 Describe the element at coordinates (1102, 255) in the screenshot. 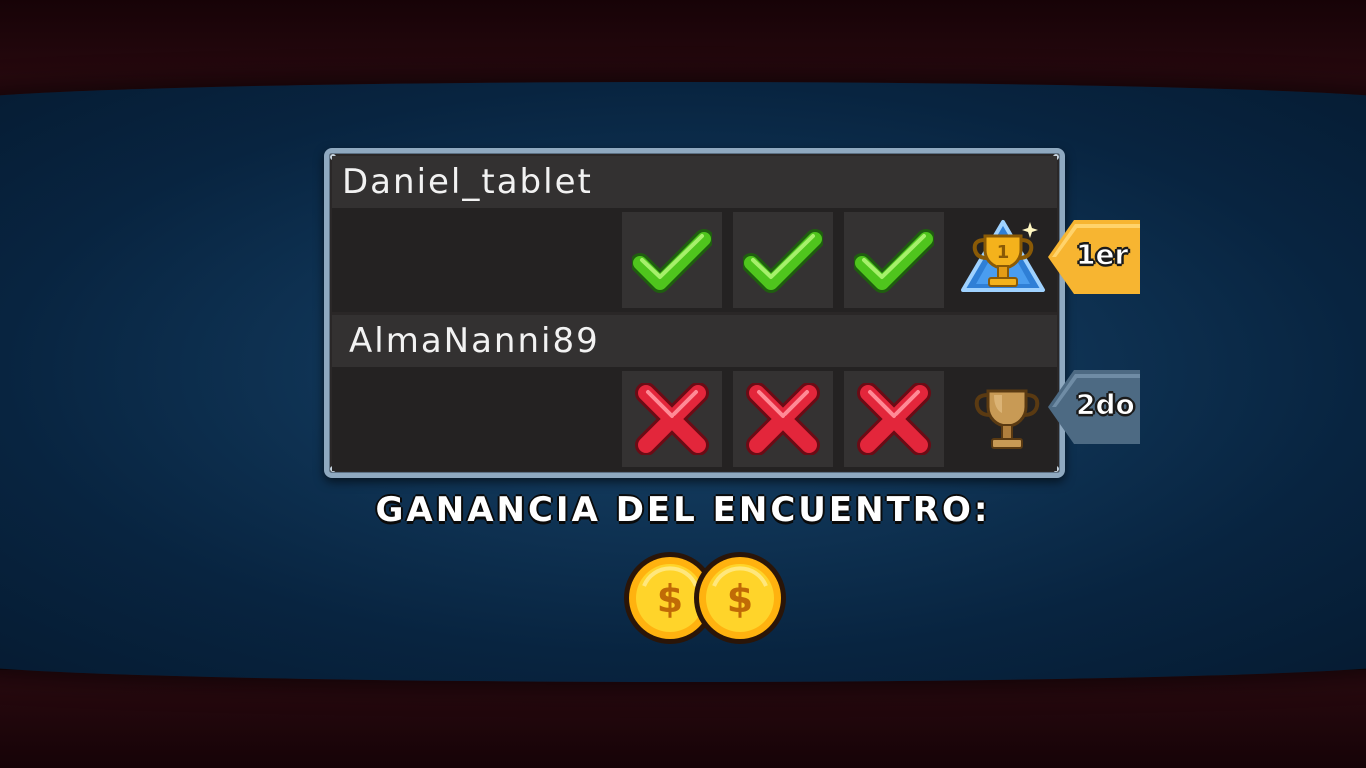

I see `rank-label: 1er` at that location.